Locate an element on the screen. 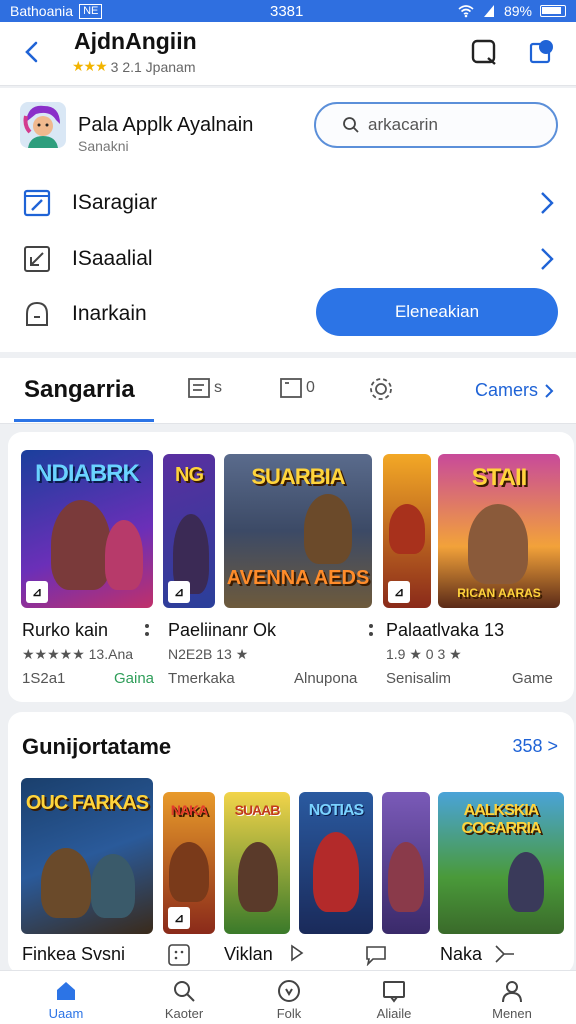  game-tile-s2-3: SUAAB is located at coordinates (257, 863).